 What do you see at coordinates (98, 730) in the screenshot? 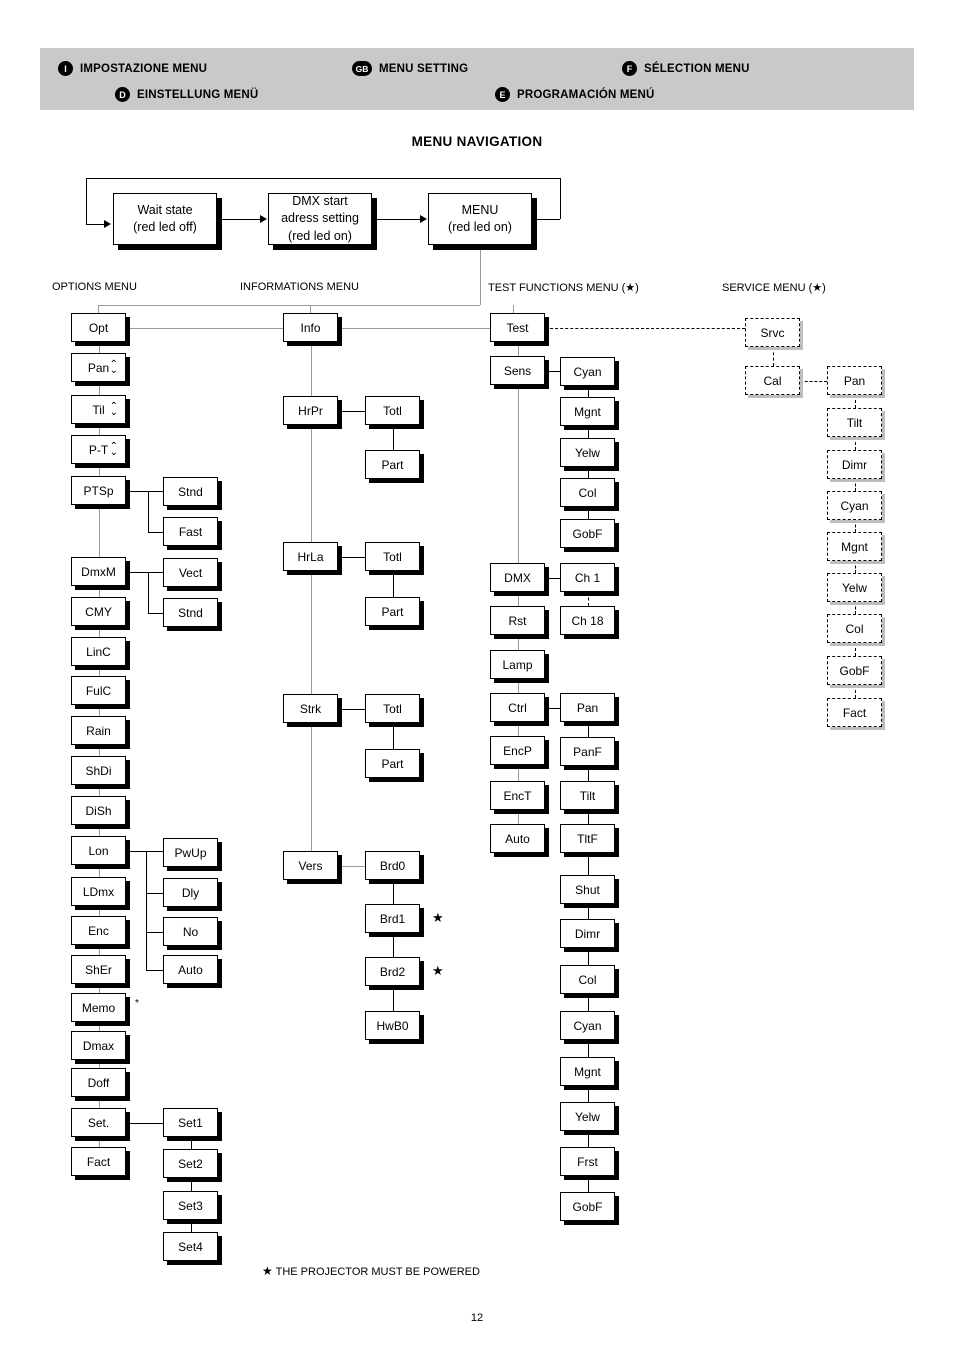
I see `node-opt-rain: Rain` at bounding box center [98, 730].